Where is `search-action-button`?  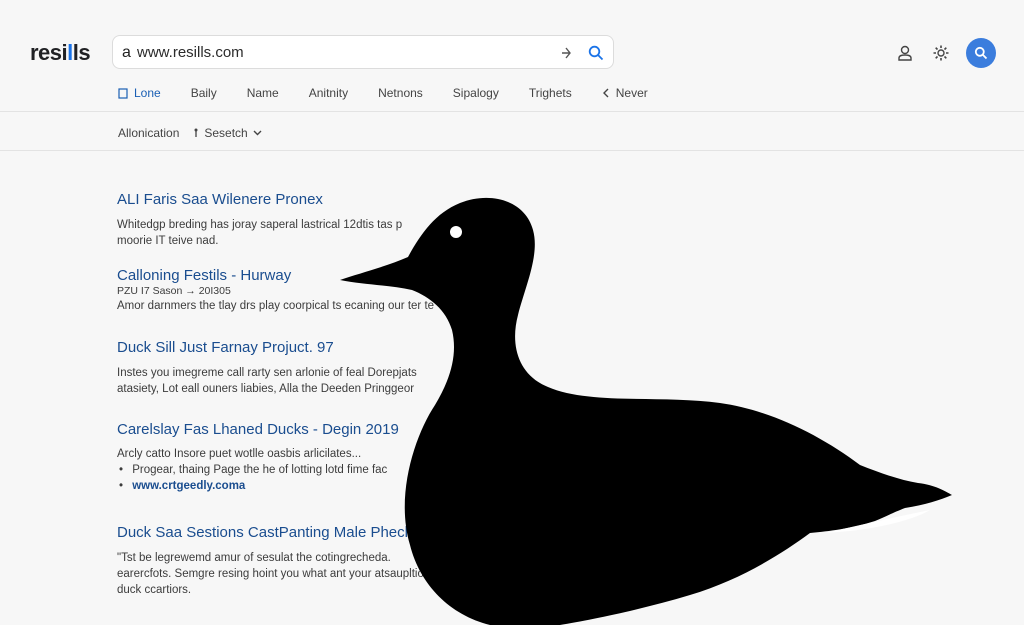
search-action-button is located at coordinates (981, 53).